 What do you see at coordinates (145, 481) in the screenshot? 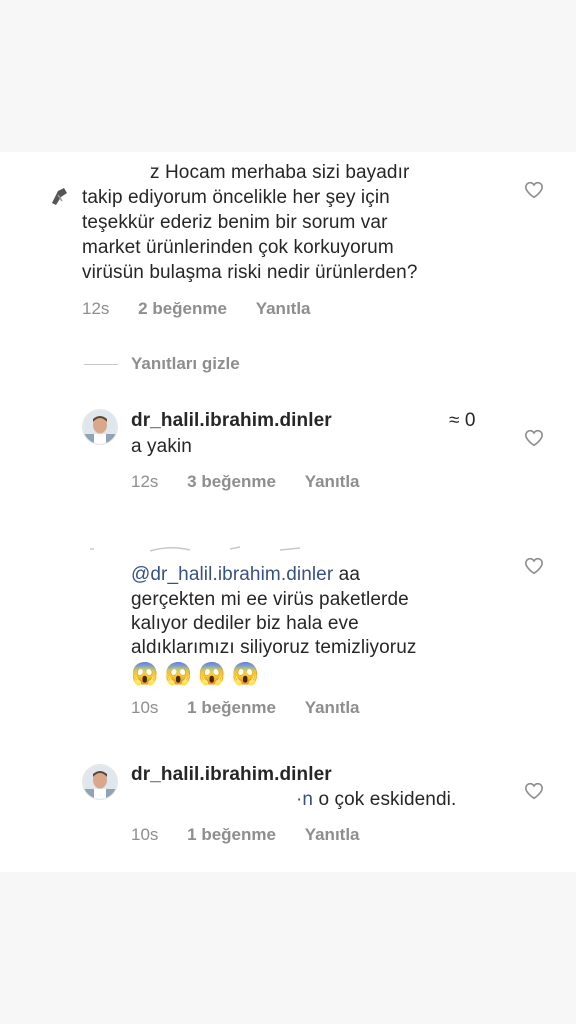
I see `reply-1-time: 12s` at bounding box center [145, 481].